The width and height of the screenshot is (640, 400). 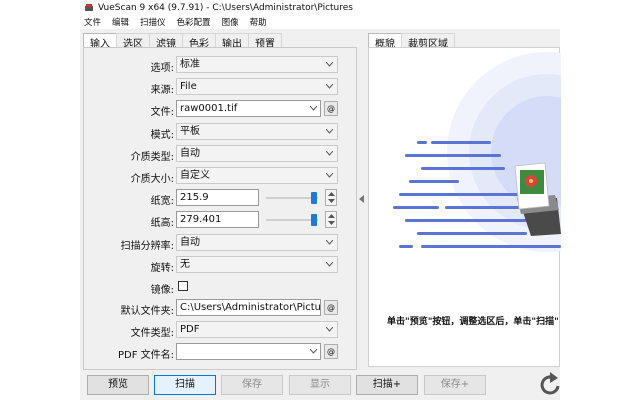 I want to click on source-row: 来源: File, so click(x=220, y=87).